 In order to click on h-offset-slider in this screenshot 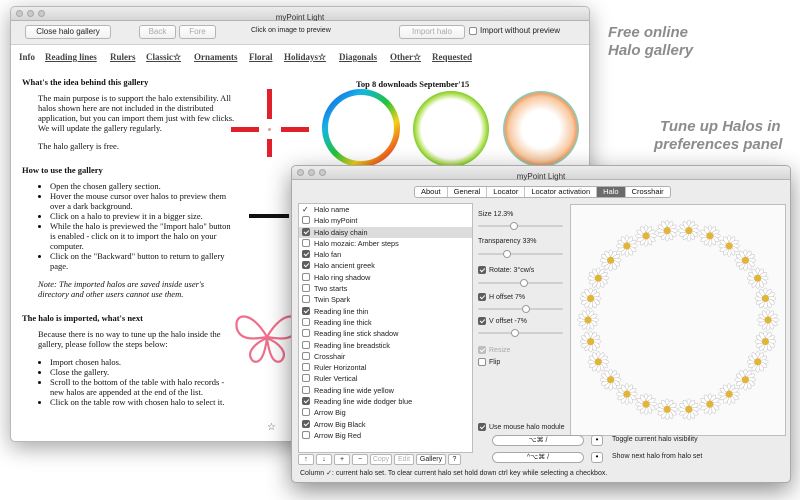, I will do `click(520, 309)`.